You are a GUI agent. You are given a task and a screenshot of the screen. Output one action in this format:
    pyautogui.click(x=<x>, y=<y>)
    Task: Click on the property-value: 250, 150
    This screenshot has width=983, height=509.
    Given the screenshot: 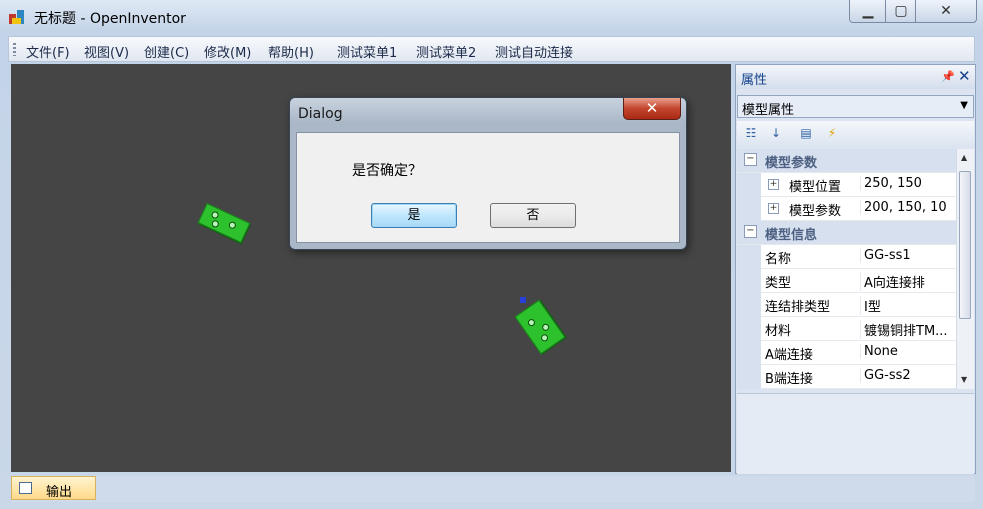 What is the action you would take?
    pyautogui.click(x=907, y=183)
    